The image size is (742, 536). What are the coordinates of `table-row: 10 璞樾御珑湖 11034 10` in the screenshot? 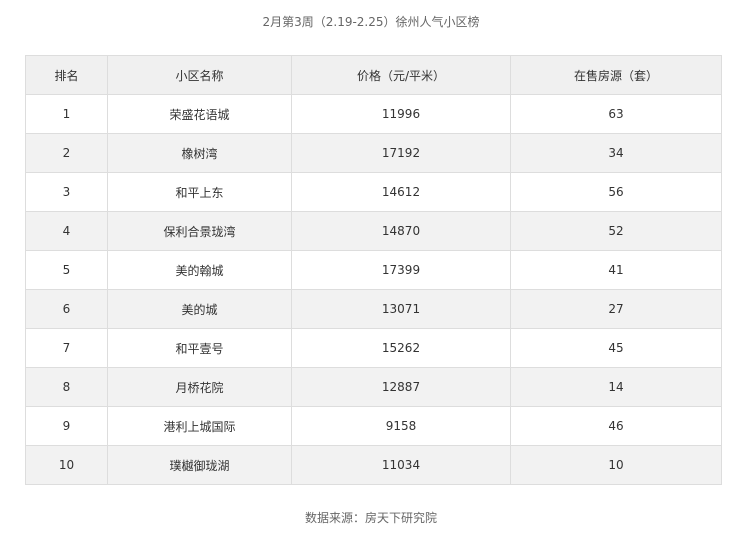 It's located at (373, 465).